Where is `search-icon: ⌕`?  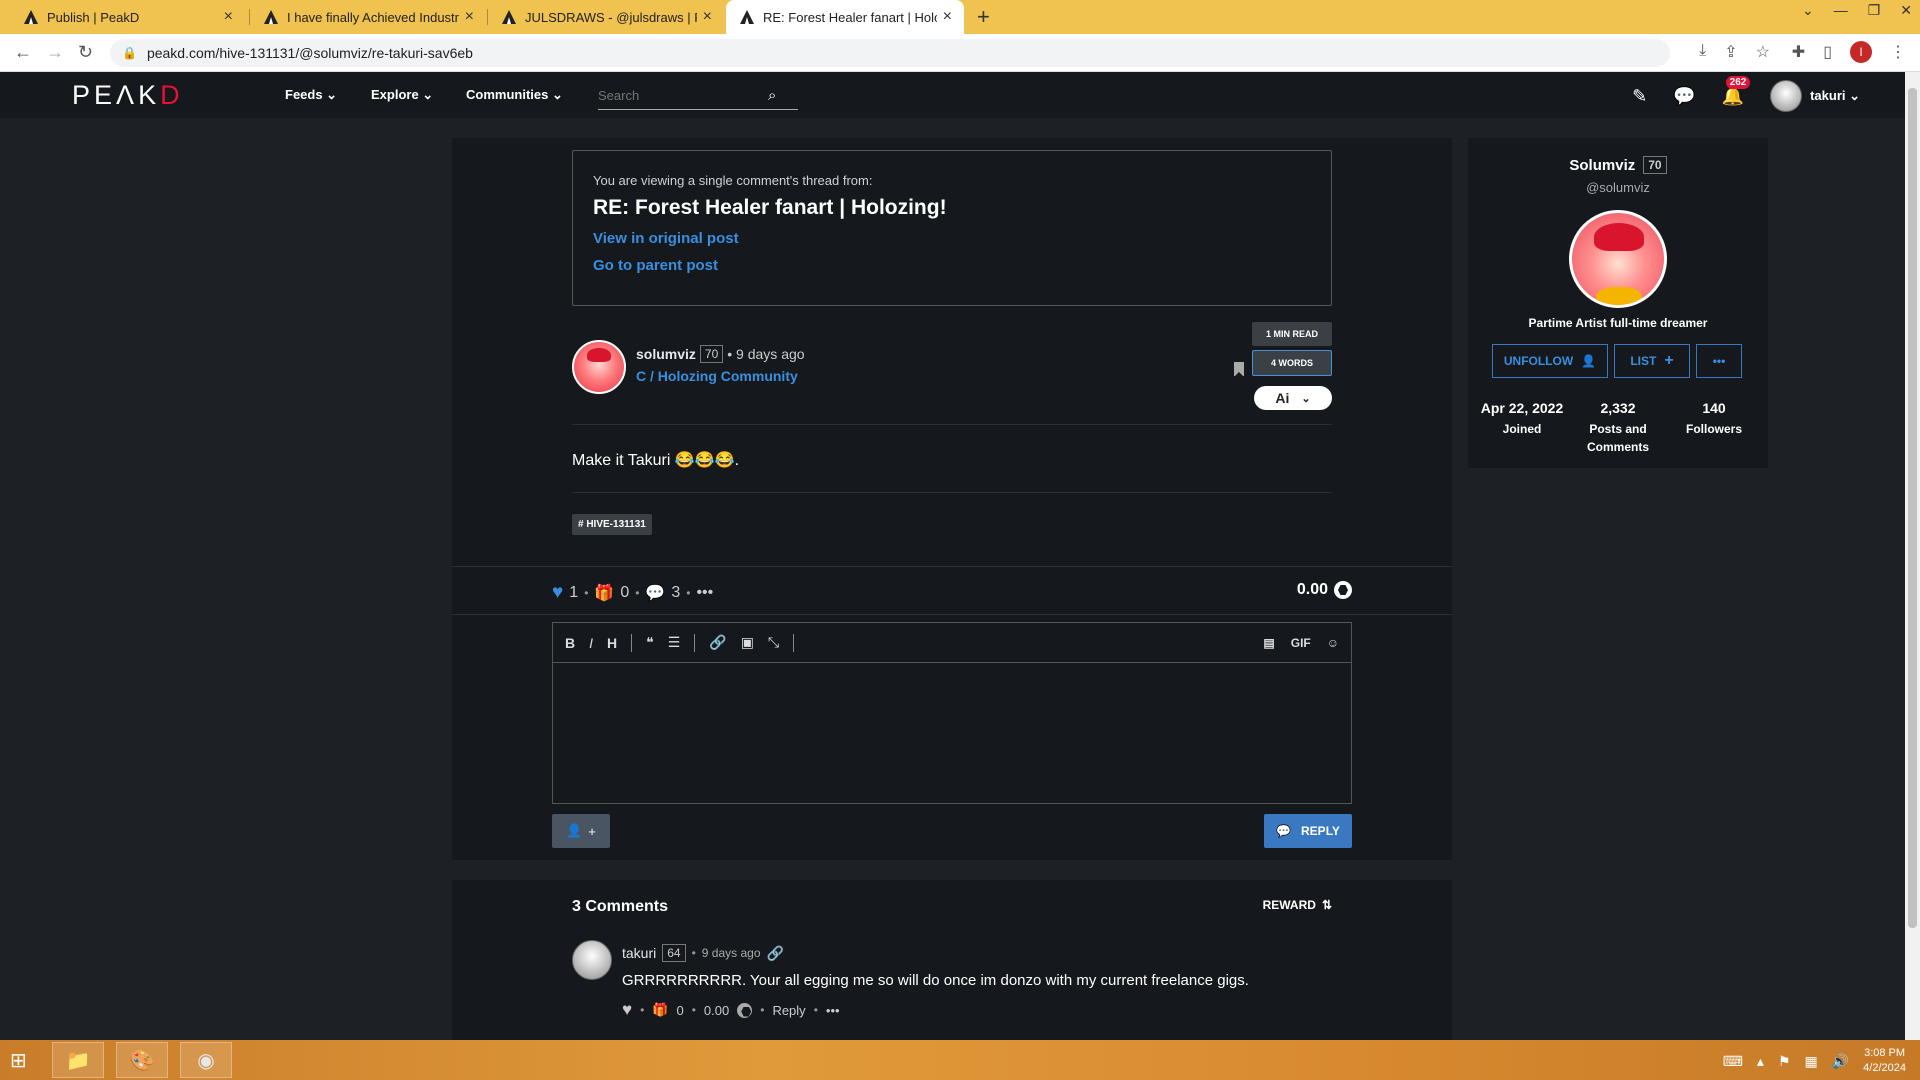
search-icon: ⌕ is located at coordinates (772, 95).